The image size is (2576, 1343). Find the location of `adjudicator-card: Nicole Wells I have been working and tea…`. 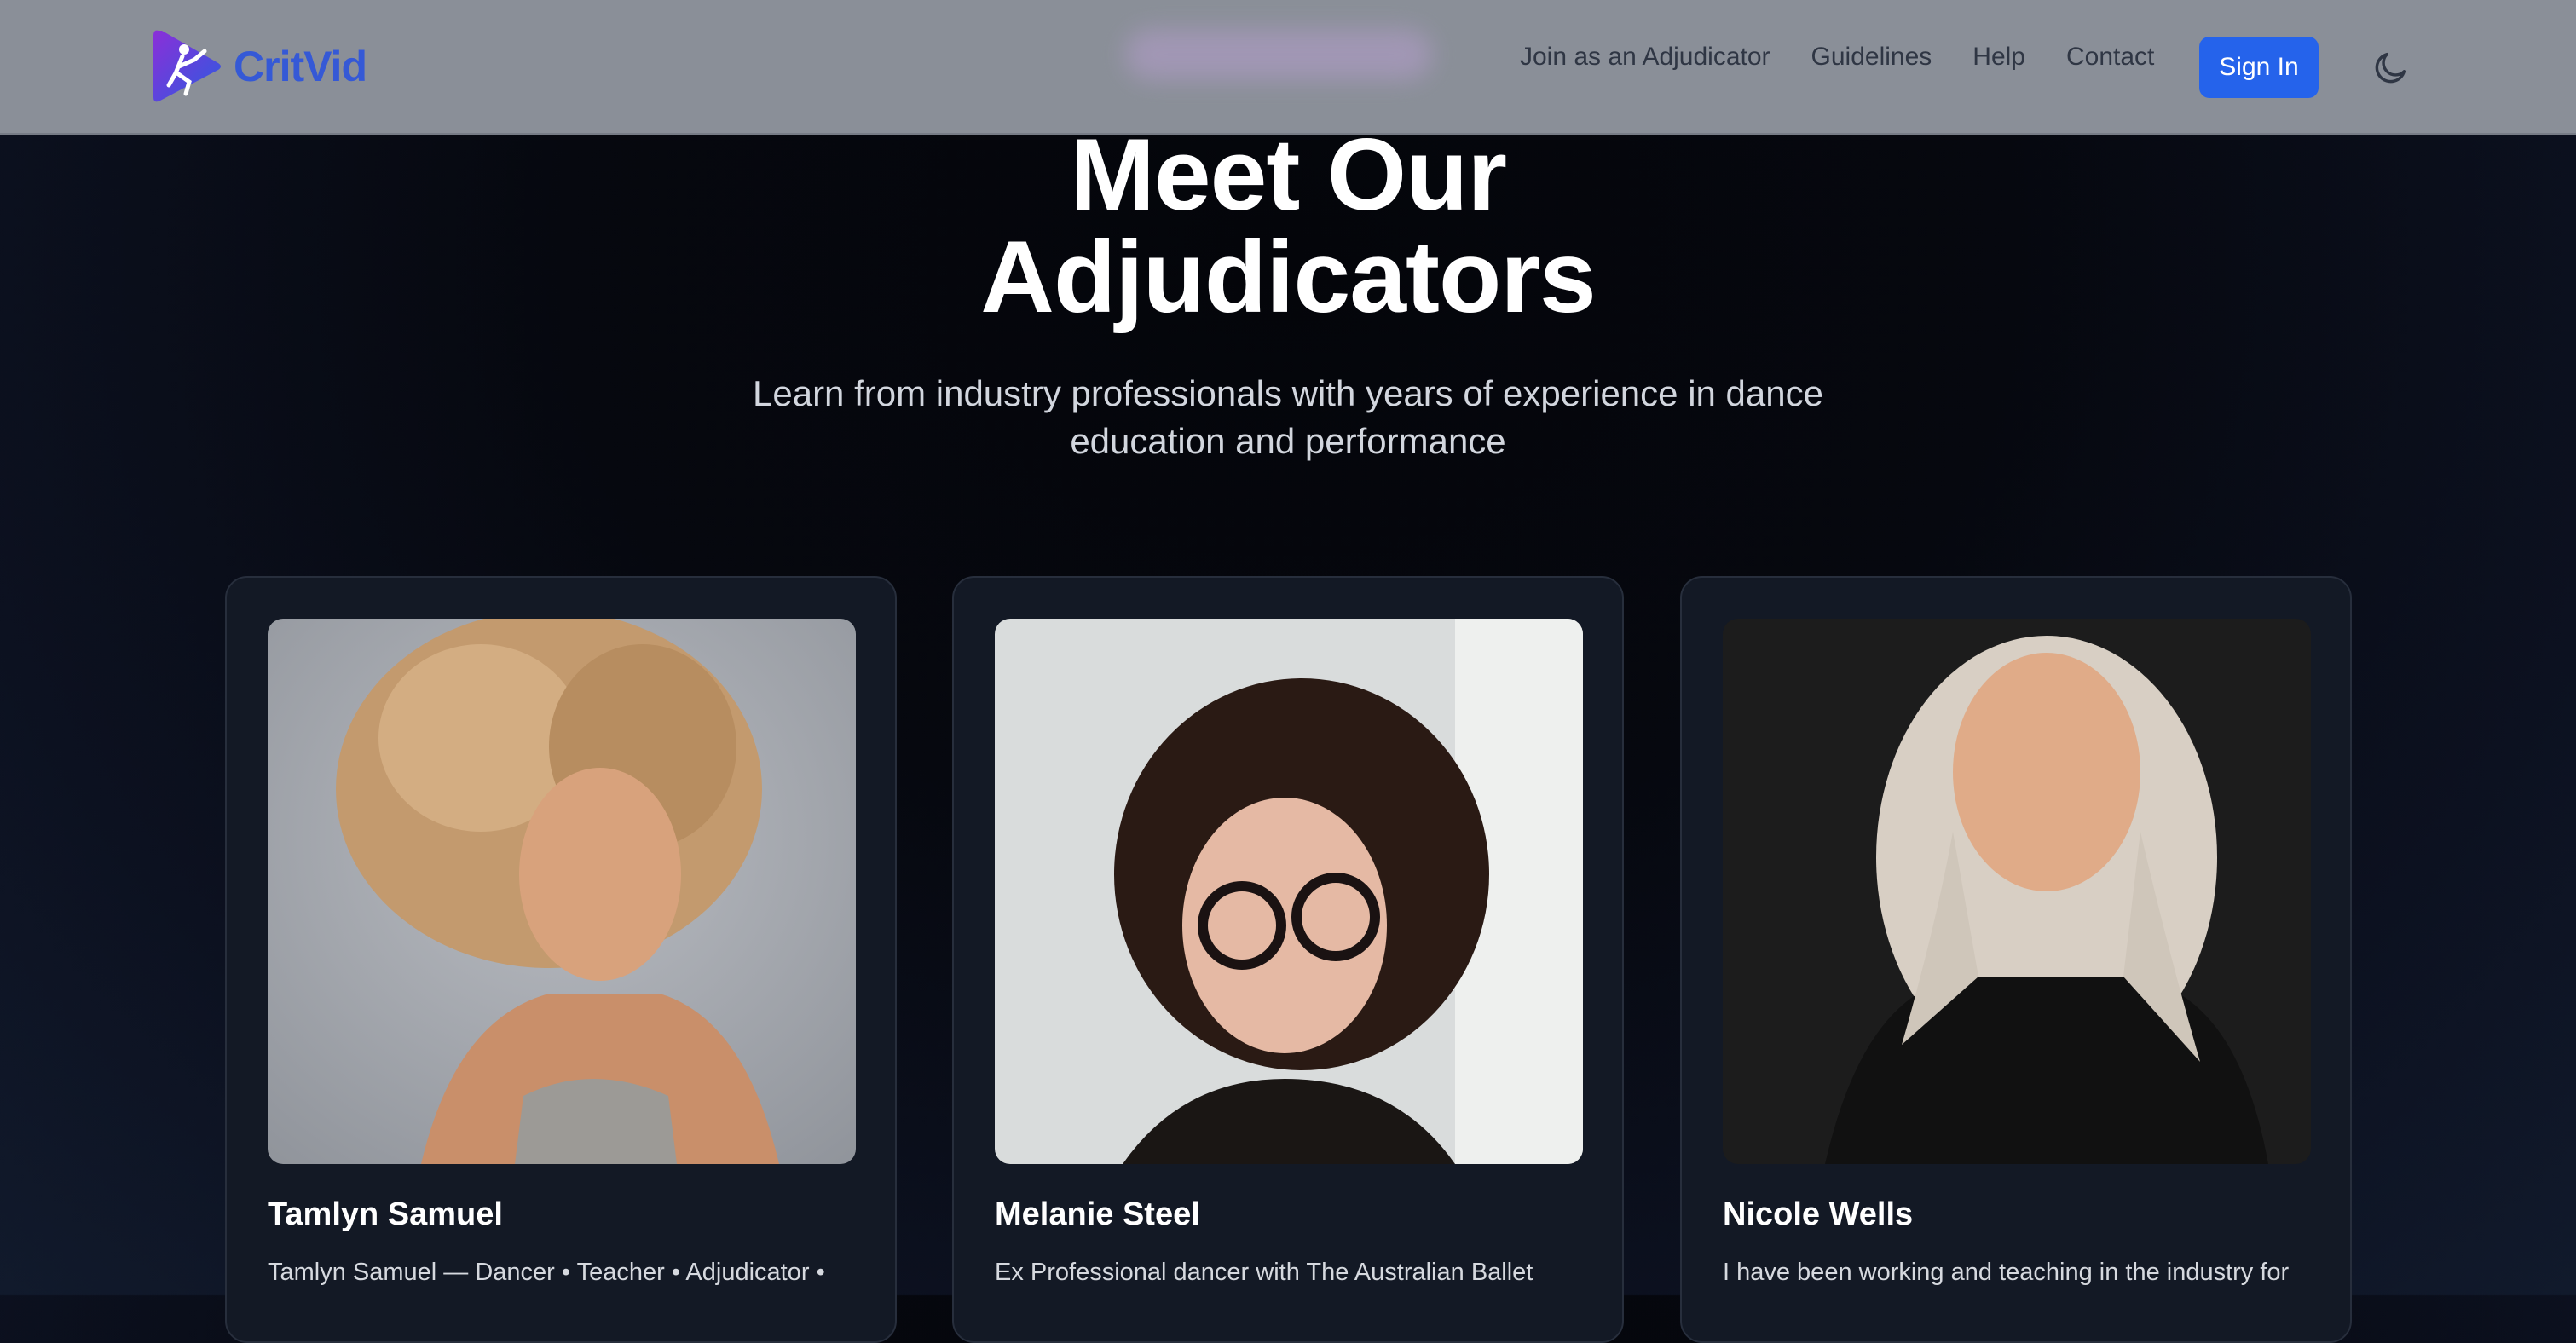

adjudicator-card: Nicole Wells I have been working and tea… is located at coordinates (2016, 959).